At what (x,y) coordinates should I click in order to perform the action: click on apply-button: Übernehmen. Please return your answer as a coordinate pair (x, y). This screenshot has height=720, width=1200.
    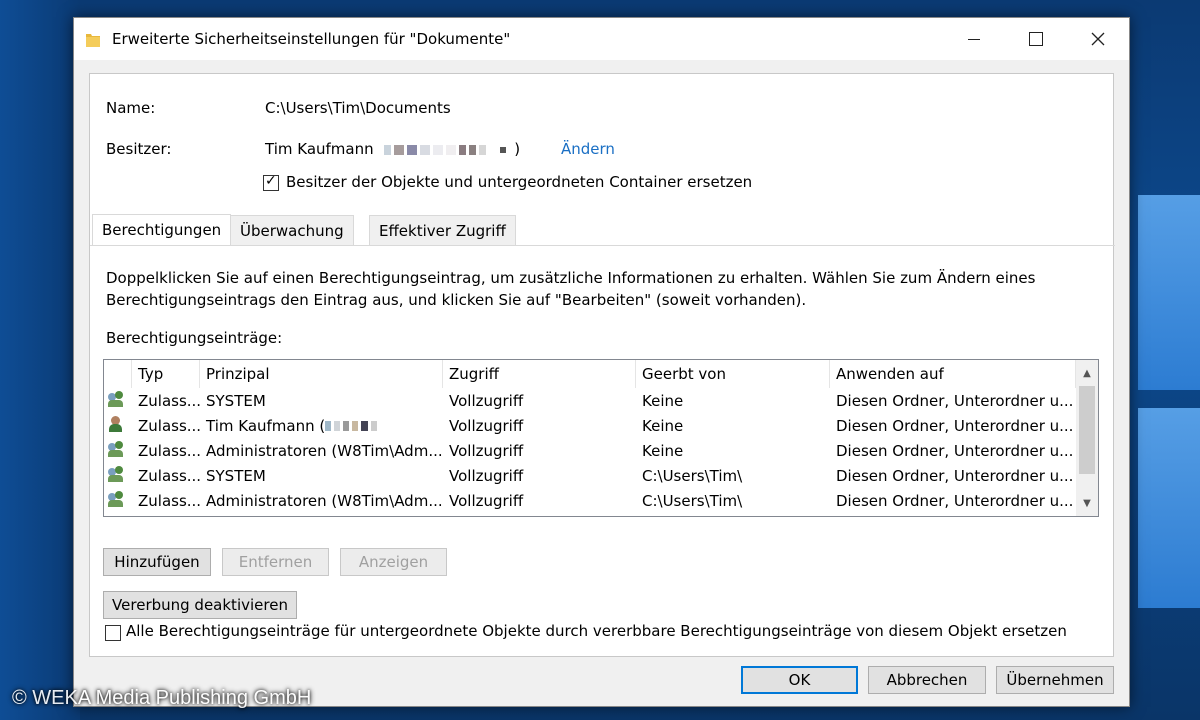
    Looking at the image, I should click on (1055, 680).